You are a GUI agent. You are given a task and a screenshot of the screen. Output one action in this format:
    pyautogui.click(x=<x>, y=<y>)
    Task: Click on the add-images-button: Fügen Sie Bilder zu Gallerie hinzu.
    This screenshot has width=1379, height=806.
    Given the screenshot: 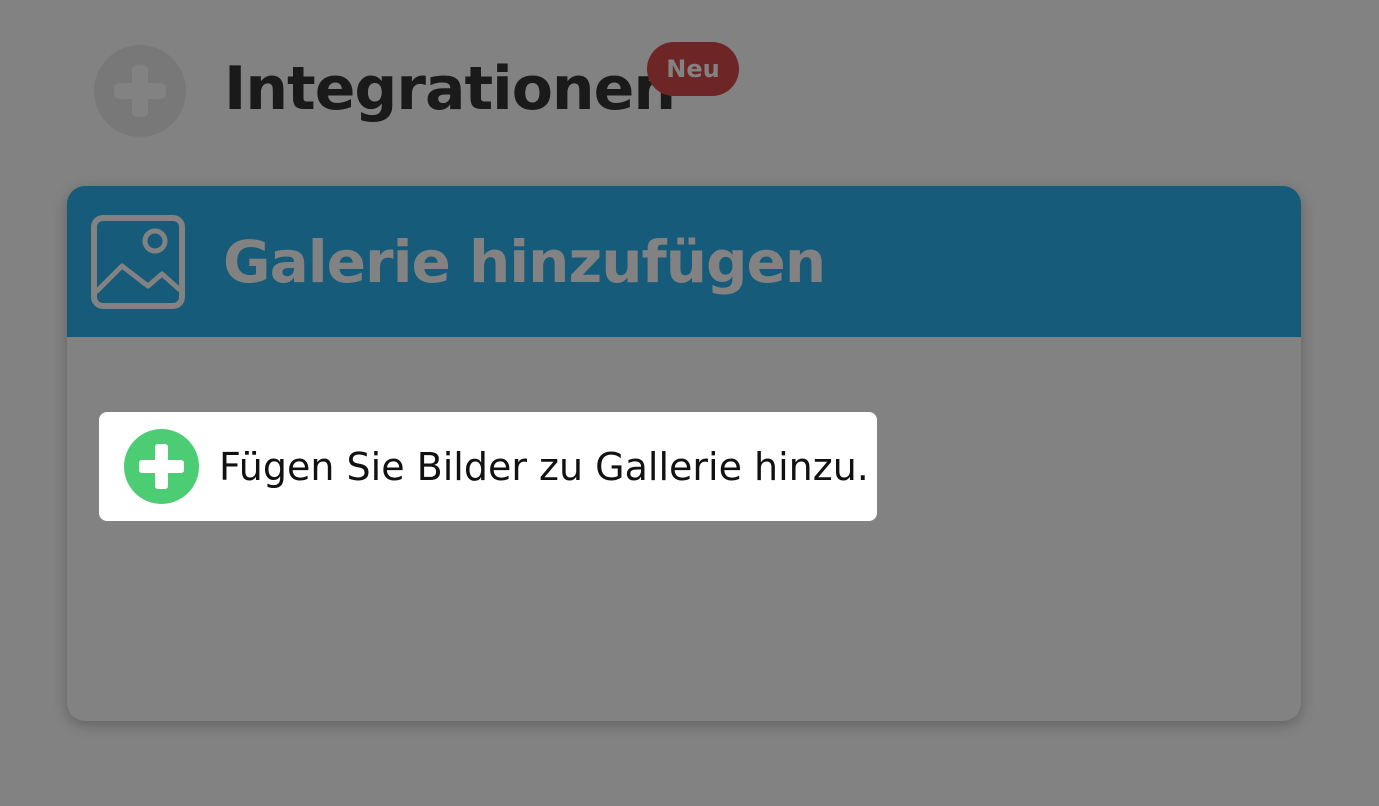 What is the action you would take?
    pyautogui.click(x=488, y=466)
    